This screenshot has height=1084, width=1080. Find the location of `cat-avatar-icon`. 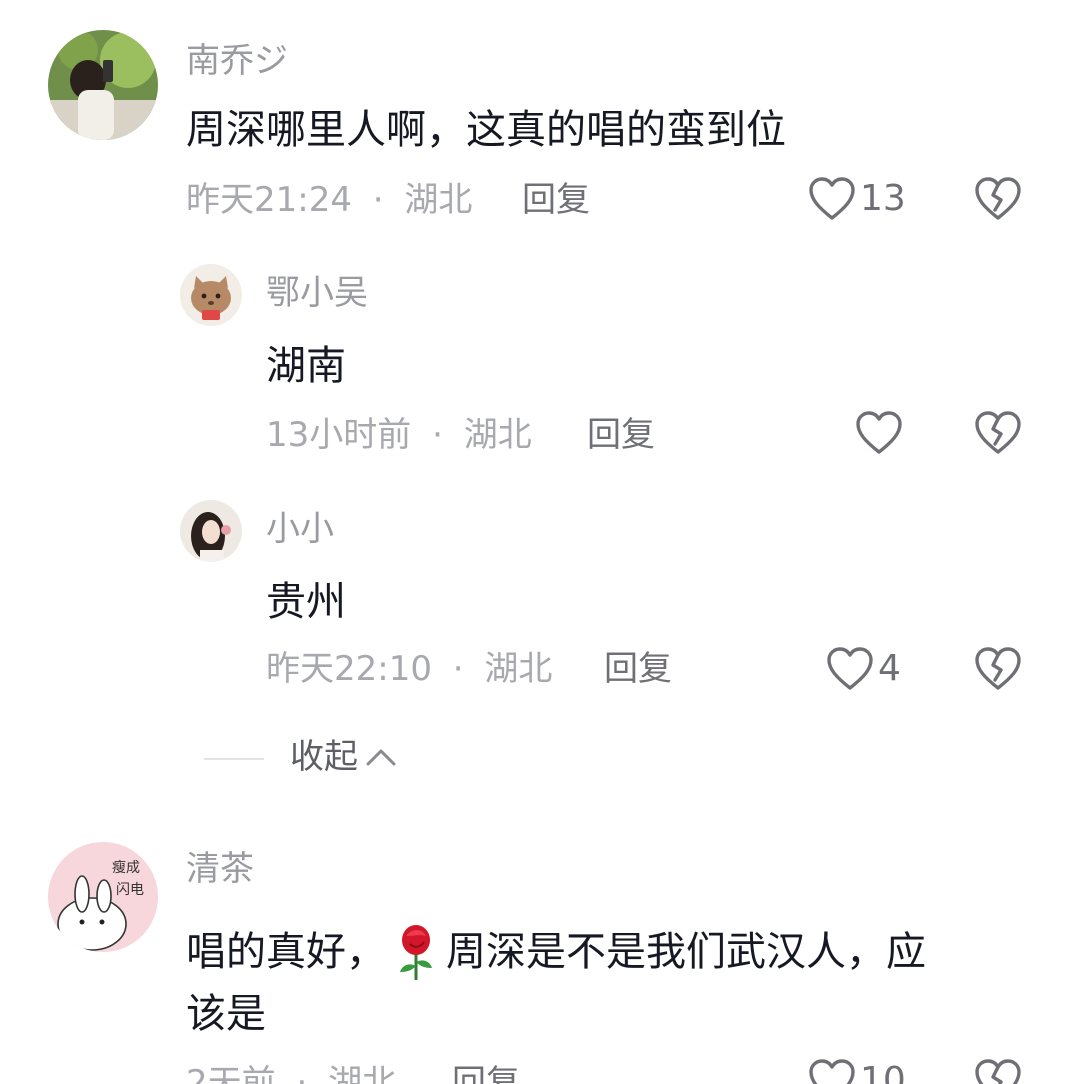

cat-avatar-icon is located at coordinates (211, 295).